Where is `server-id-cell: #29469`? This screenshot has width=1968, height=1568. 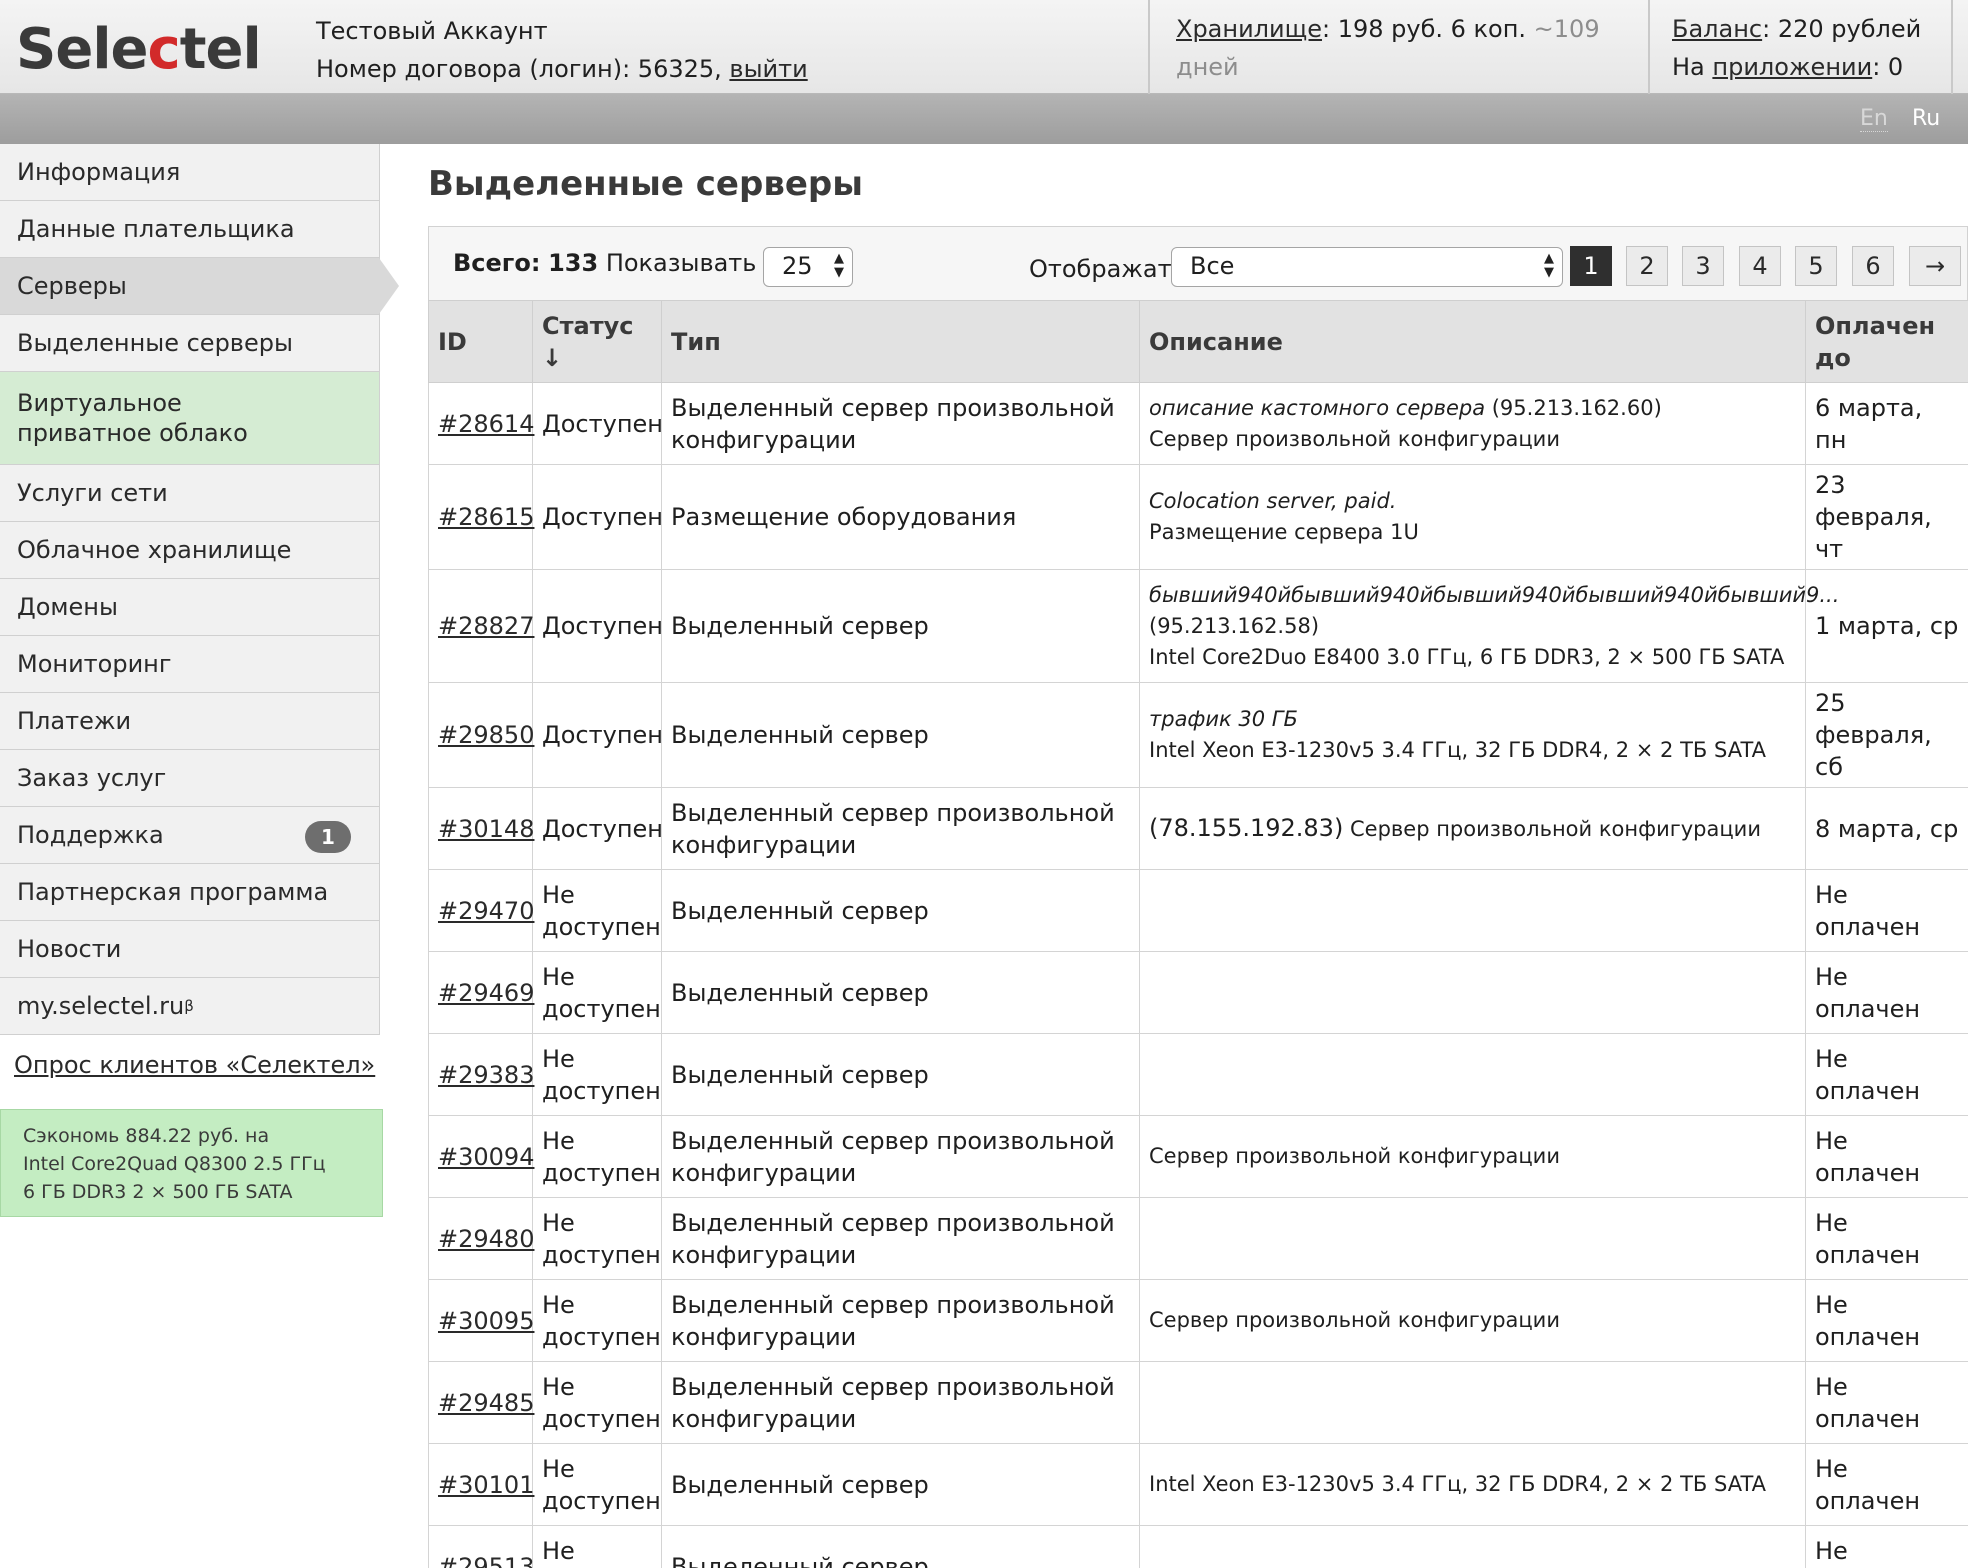 server-id-cell: #29469 is located at coordinates (481, 992).